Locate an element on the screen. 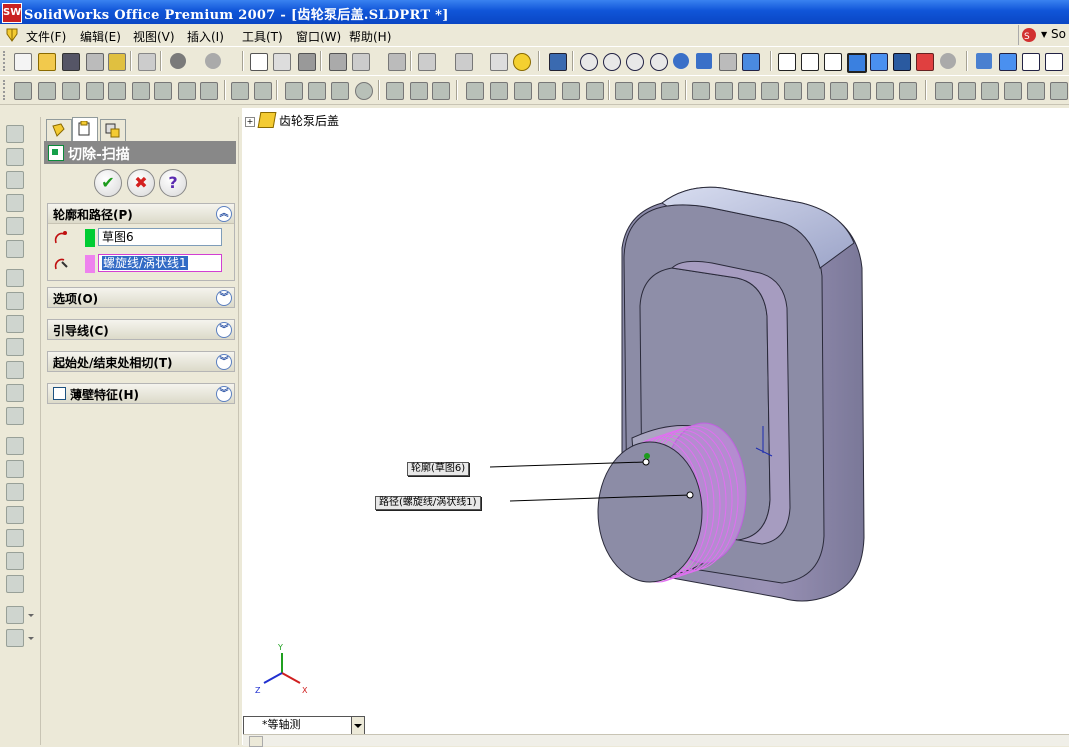 The image size is (1069, 747). realview-icon is located at coordinates (948, 61).